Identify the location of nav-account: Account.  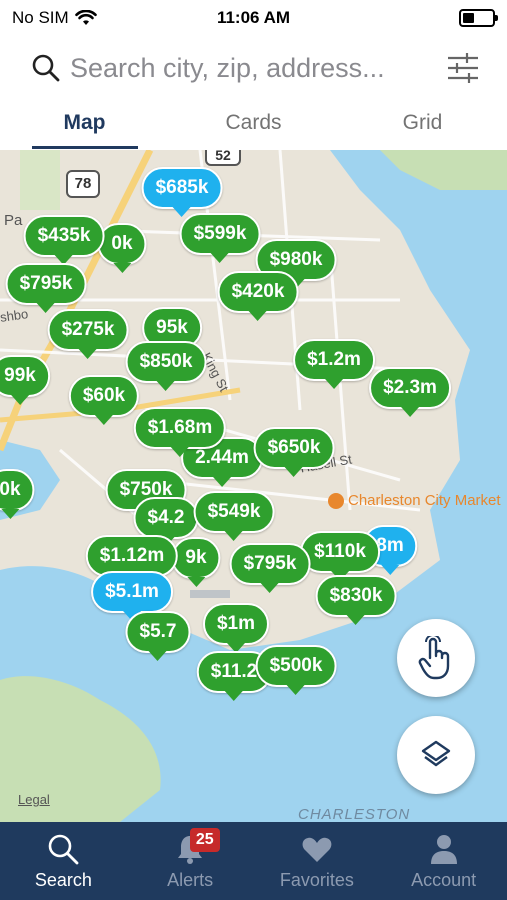
(443, 861).